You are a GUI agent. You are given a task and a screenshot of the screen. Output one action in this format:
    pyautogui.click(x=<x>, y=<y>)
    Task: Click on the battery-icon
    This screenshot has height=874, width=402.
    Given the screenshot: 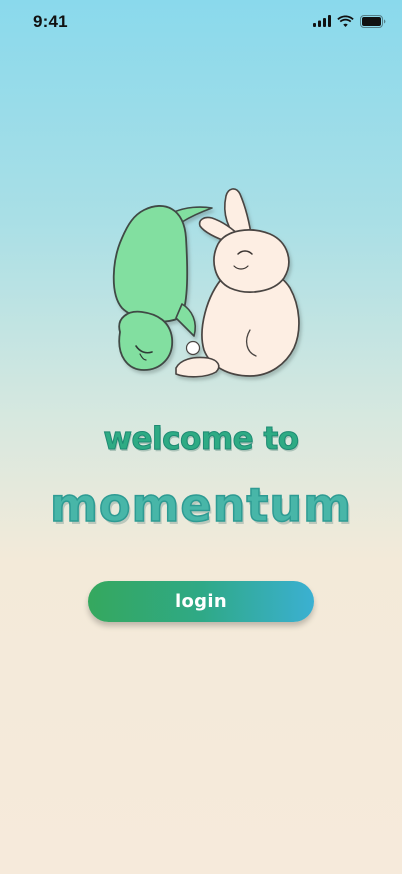 What is the action you would take?
    pyautogui.click(x=373, y=21)
    